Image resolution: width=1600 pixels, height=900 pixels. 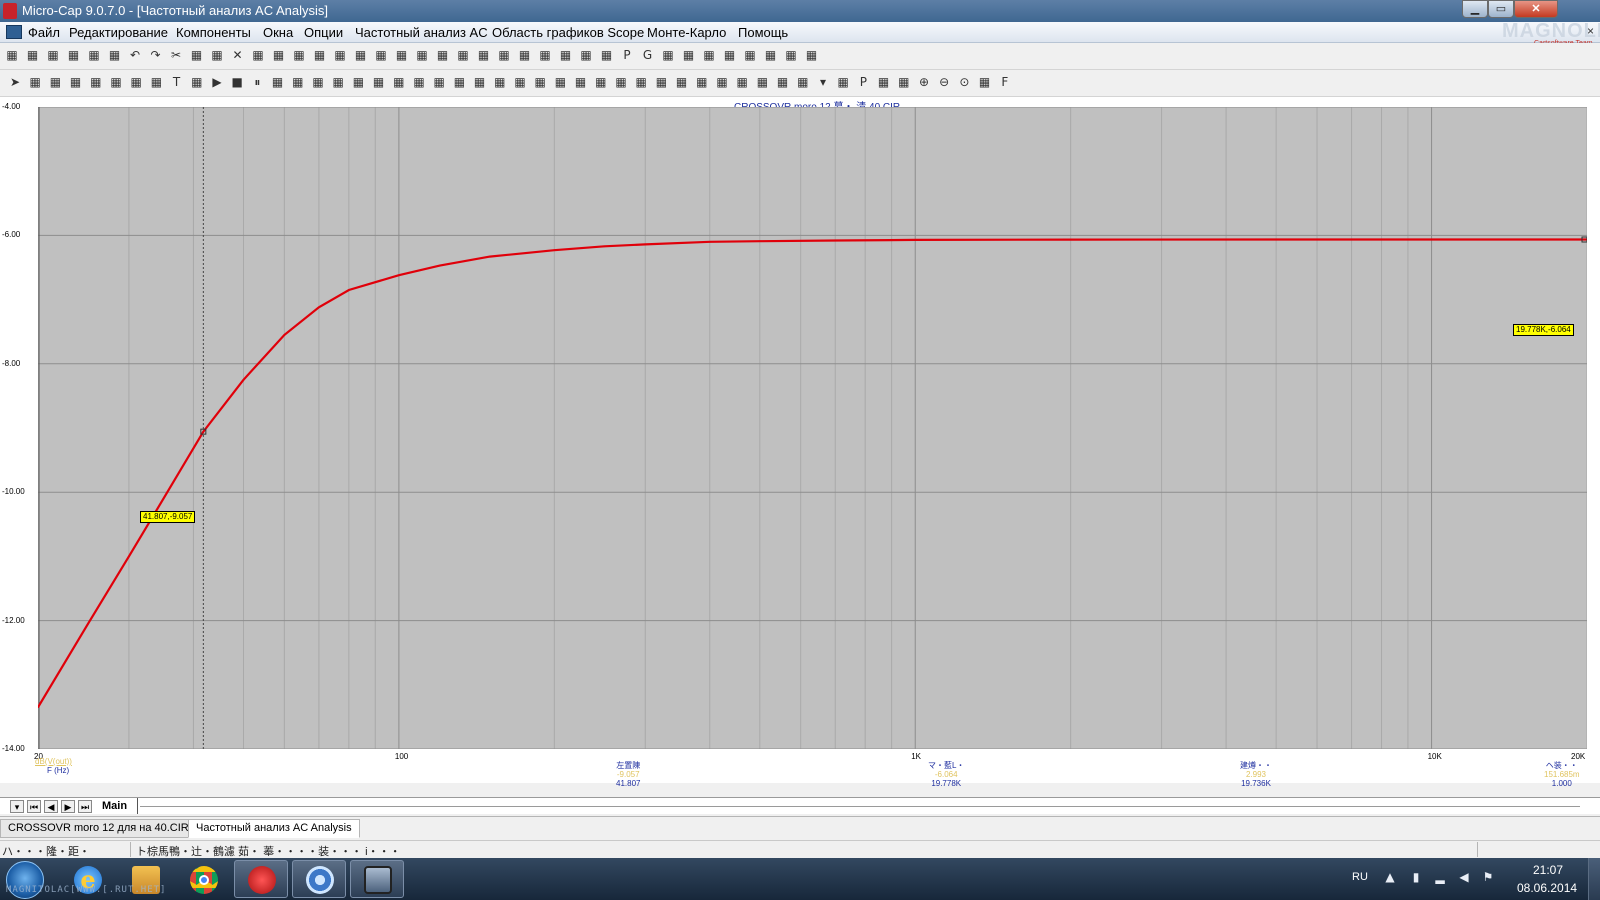 What do you see at coordinates (843, 82) in the screenshot?
I see `table-icon: ▦` at bounding box center [843, 82].